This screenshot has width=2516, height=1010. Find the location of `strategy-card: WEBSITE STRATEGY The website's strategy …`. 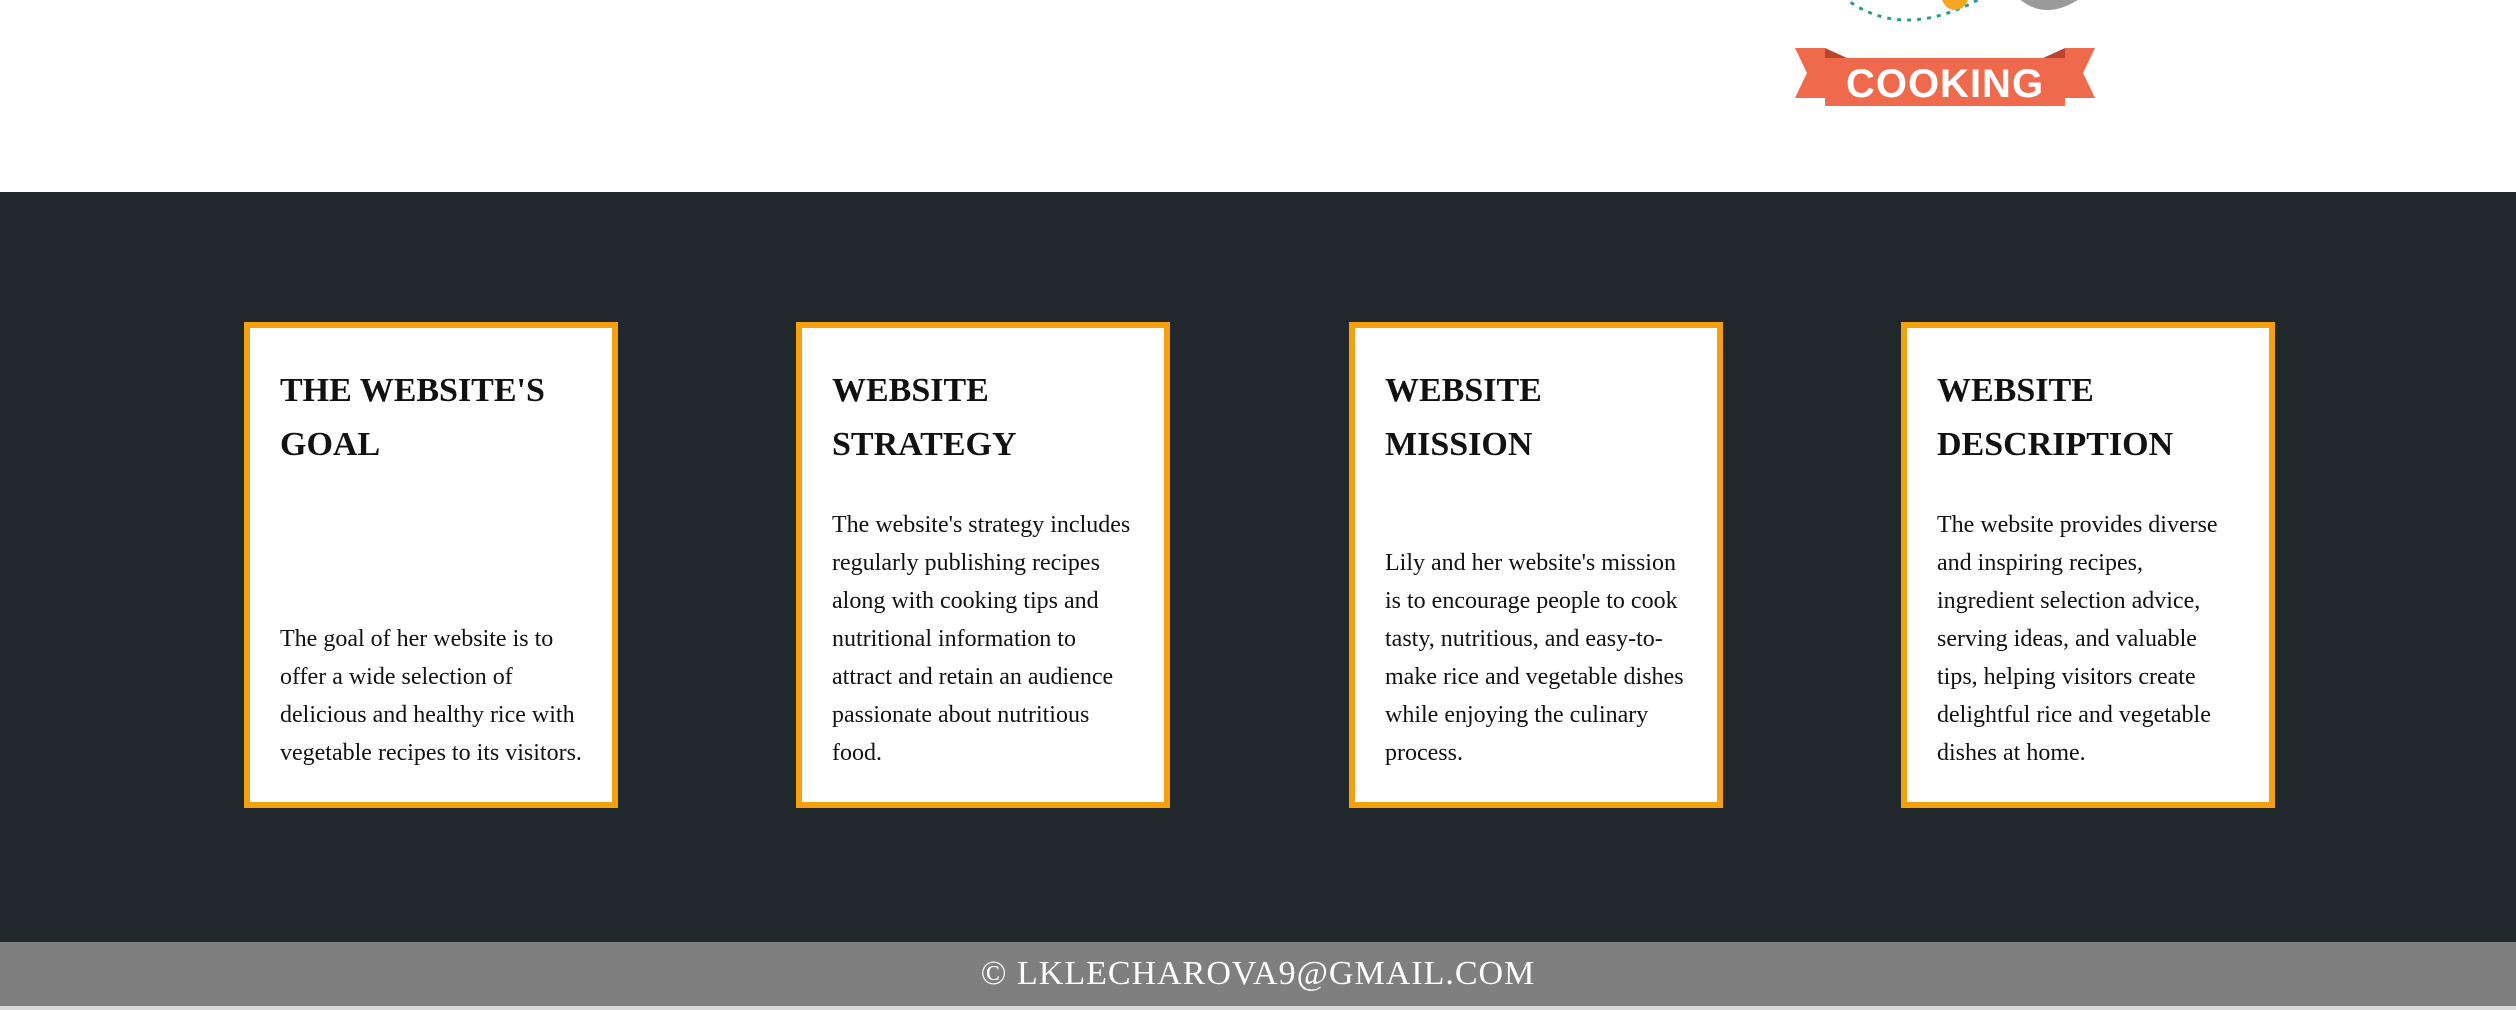

strategy-card: WEBSITE STRATEGY The website's strategy … is located at coordinates (983, 565).